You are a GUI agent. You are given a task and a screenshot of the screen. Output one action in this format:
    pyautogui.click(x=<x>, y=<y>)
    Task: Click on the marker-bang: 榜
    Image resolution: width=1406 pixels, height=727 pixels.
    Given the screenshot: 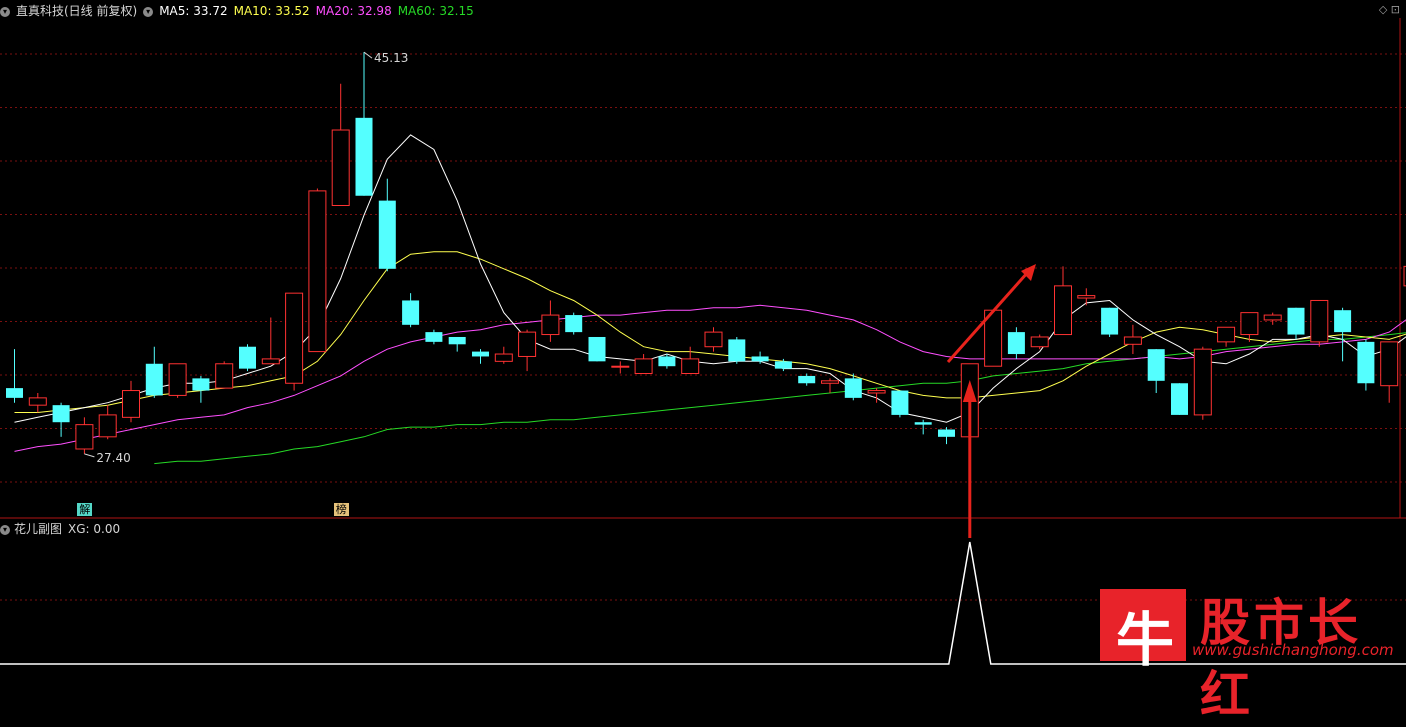 What is the action you would take?
    pyautogui.click(x=341, y=509)
    